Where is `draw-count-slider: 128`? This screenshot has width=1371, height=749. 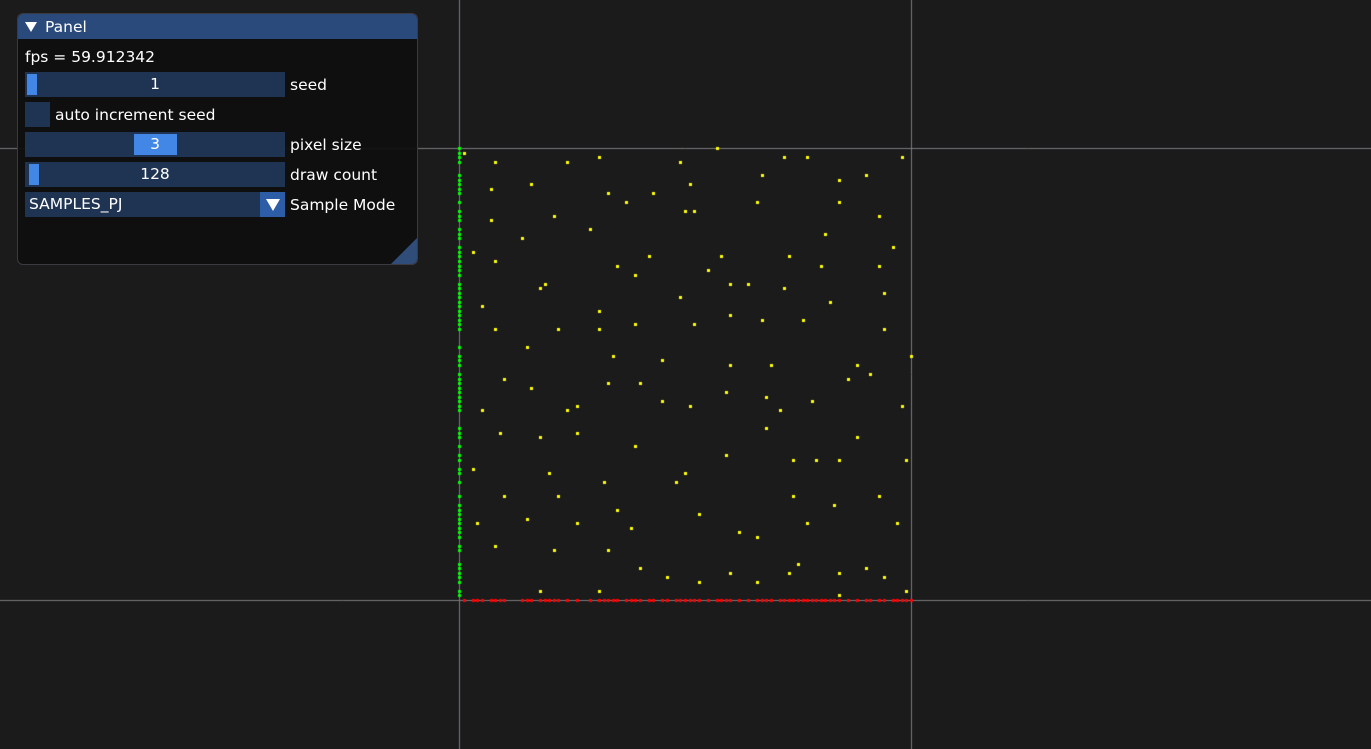
draw-count-slider: 128 is located at coordinates (155, 174).